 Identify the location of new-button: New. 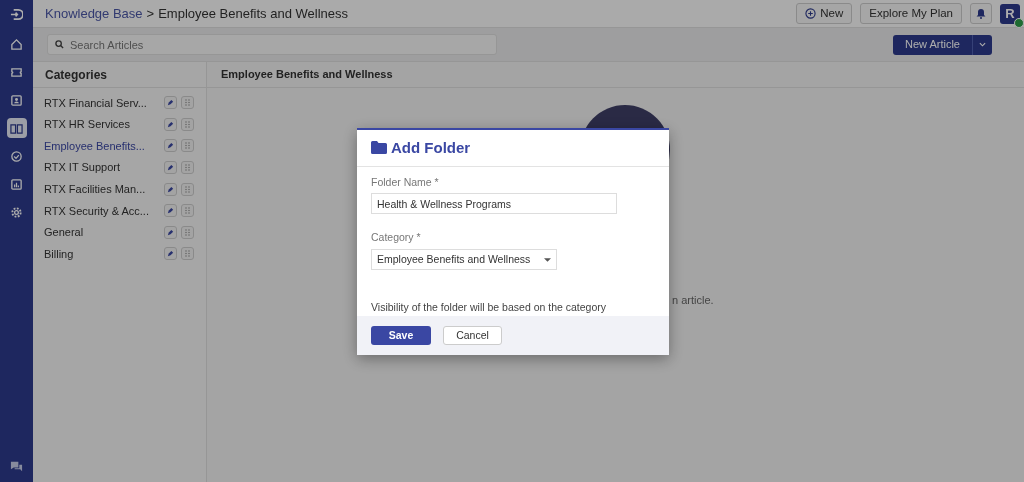
(824, 13).